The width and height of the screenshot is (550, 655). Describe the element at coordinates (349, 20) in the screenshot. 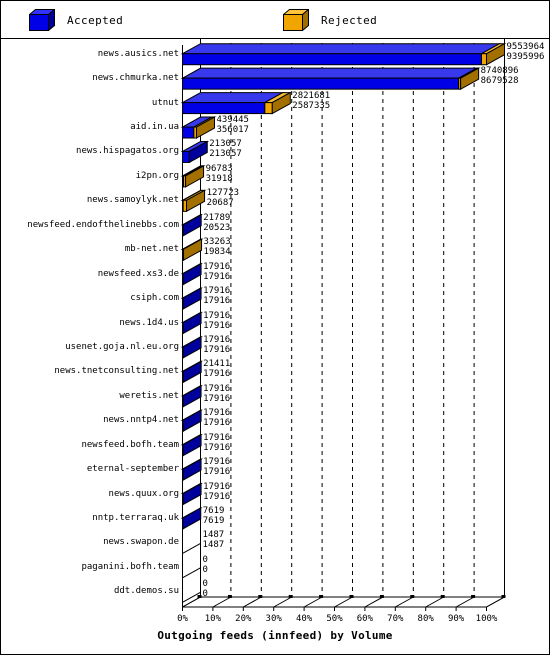

I see `legend-label-rejected: Rejected` at that location.